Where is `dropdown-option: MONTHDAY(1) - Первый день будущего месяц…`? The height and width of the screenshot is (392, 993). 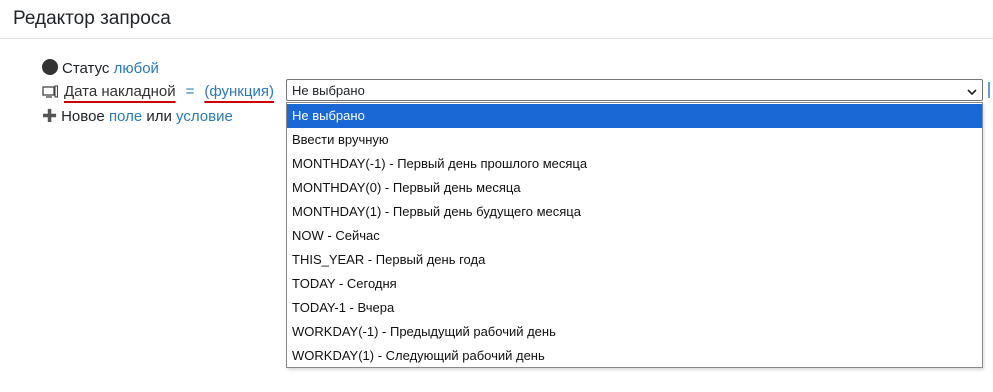
dropdown-option: MONTHDAY(1) - Первый день будущего месяц… is located at coordinates (634, 212).